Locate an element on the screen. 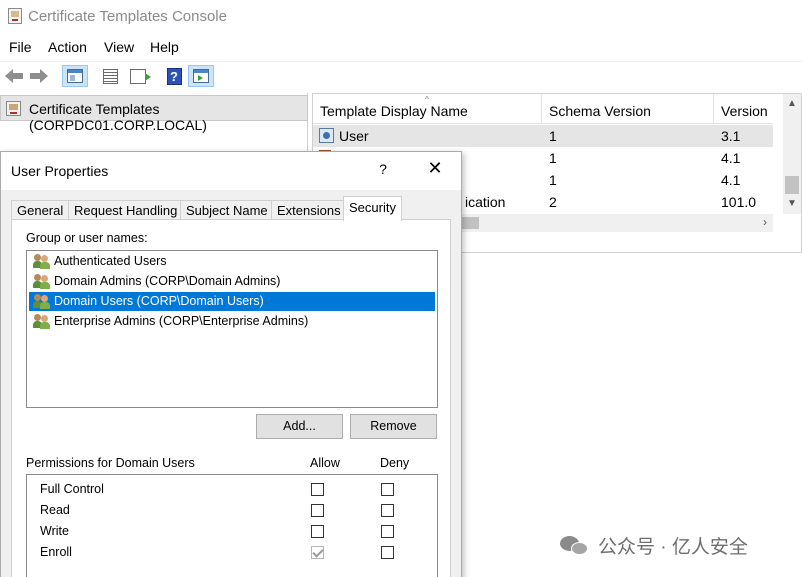  column-header-schema-version: Schema Version is located at coordinates (628, 109).